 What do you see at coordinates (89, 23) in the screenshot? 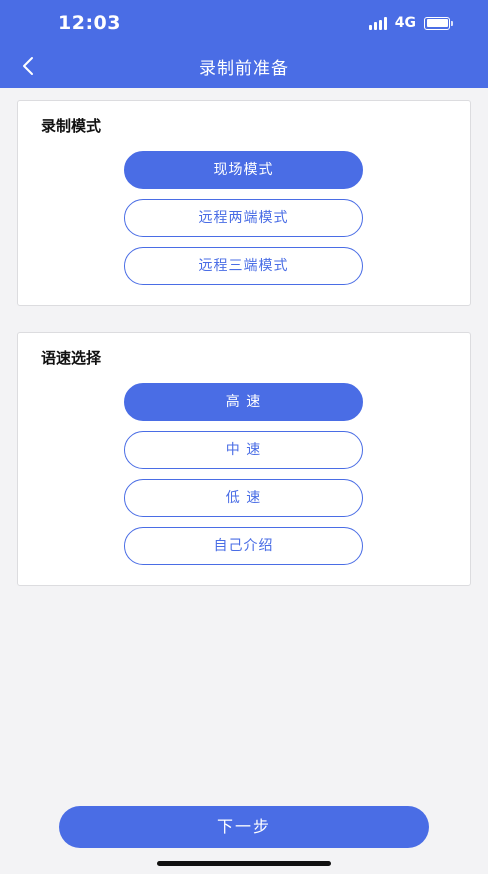
I see `status-time: 12:03` at bounding box center [89, 23].